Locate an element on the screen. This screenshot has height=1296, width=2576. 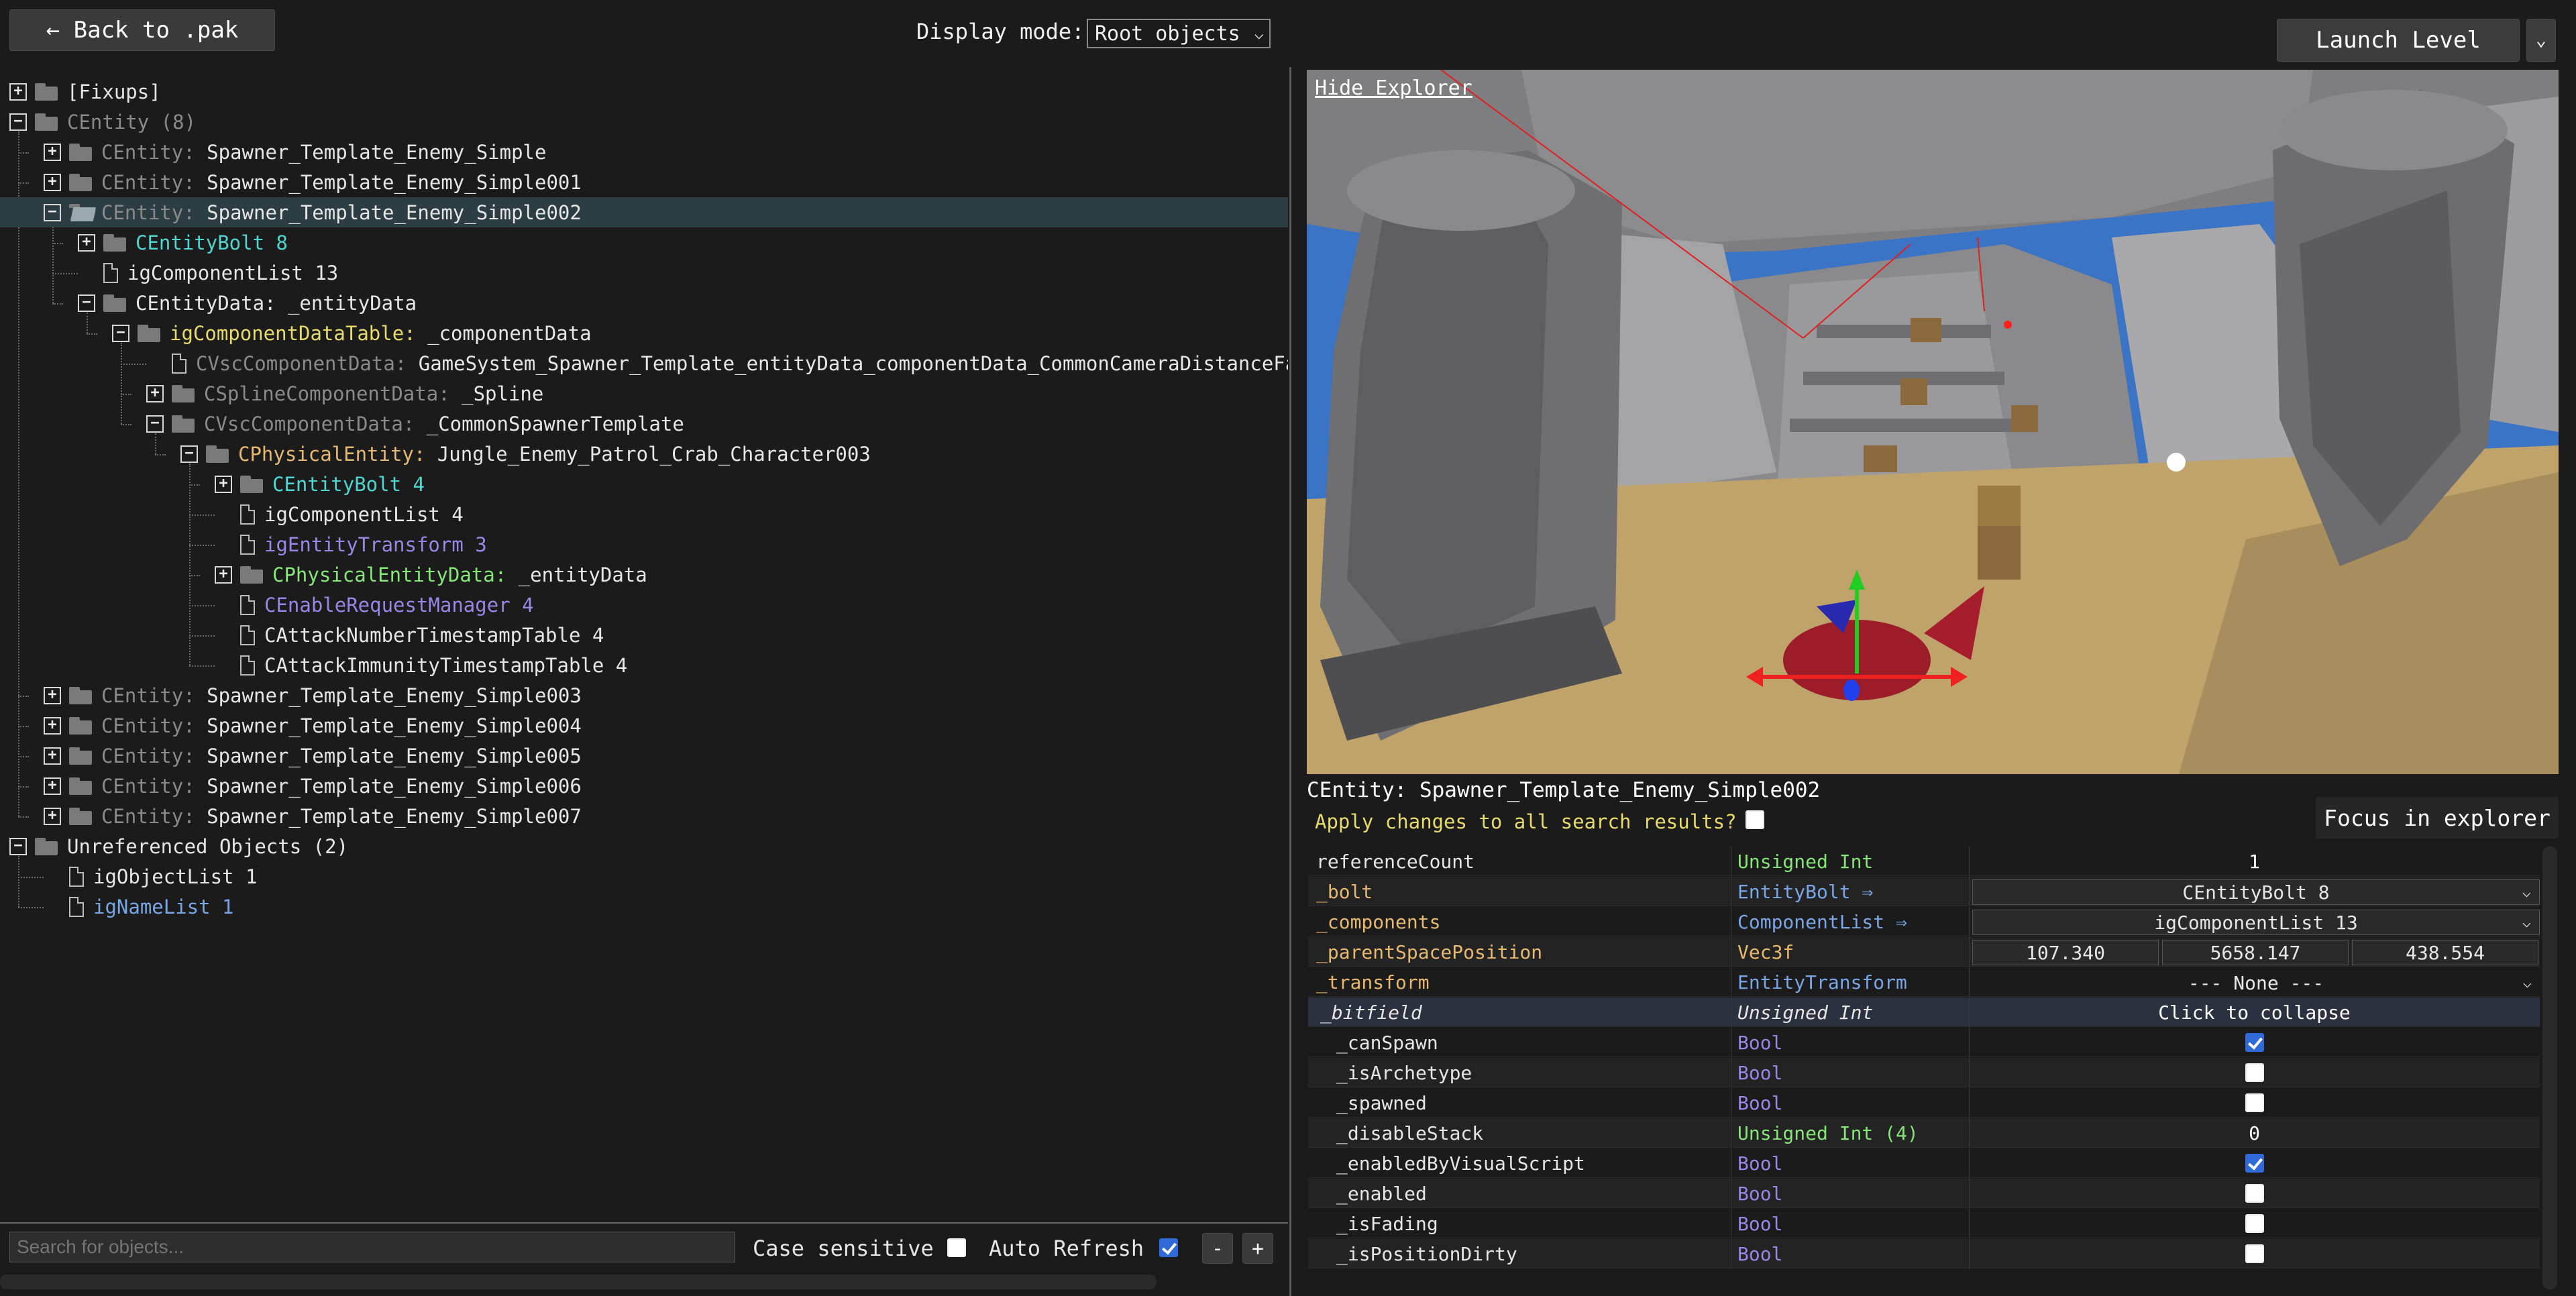
auto-refresh-checkbox is located at coordinates (1168, 1248).